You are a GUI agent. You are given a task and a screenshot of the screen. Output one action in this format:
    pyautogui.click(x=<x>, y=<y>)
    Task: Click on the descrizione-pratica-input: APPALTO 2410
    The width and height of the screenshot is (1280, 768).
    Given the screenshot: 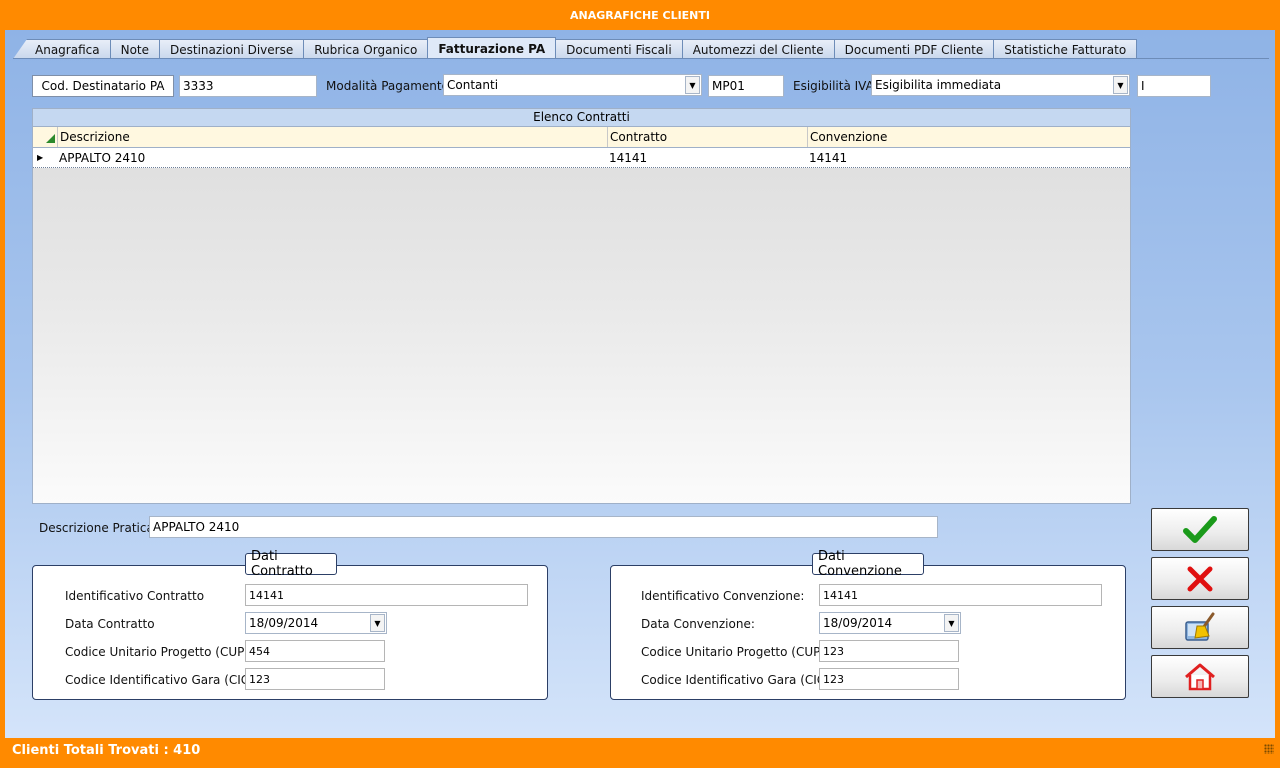 What is the action you would take?
    pyautogui.click(x=543, y=527)
    